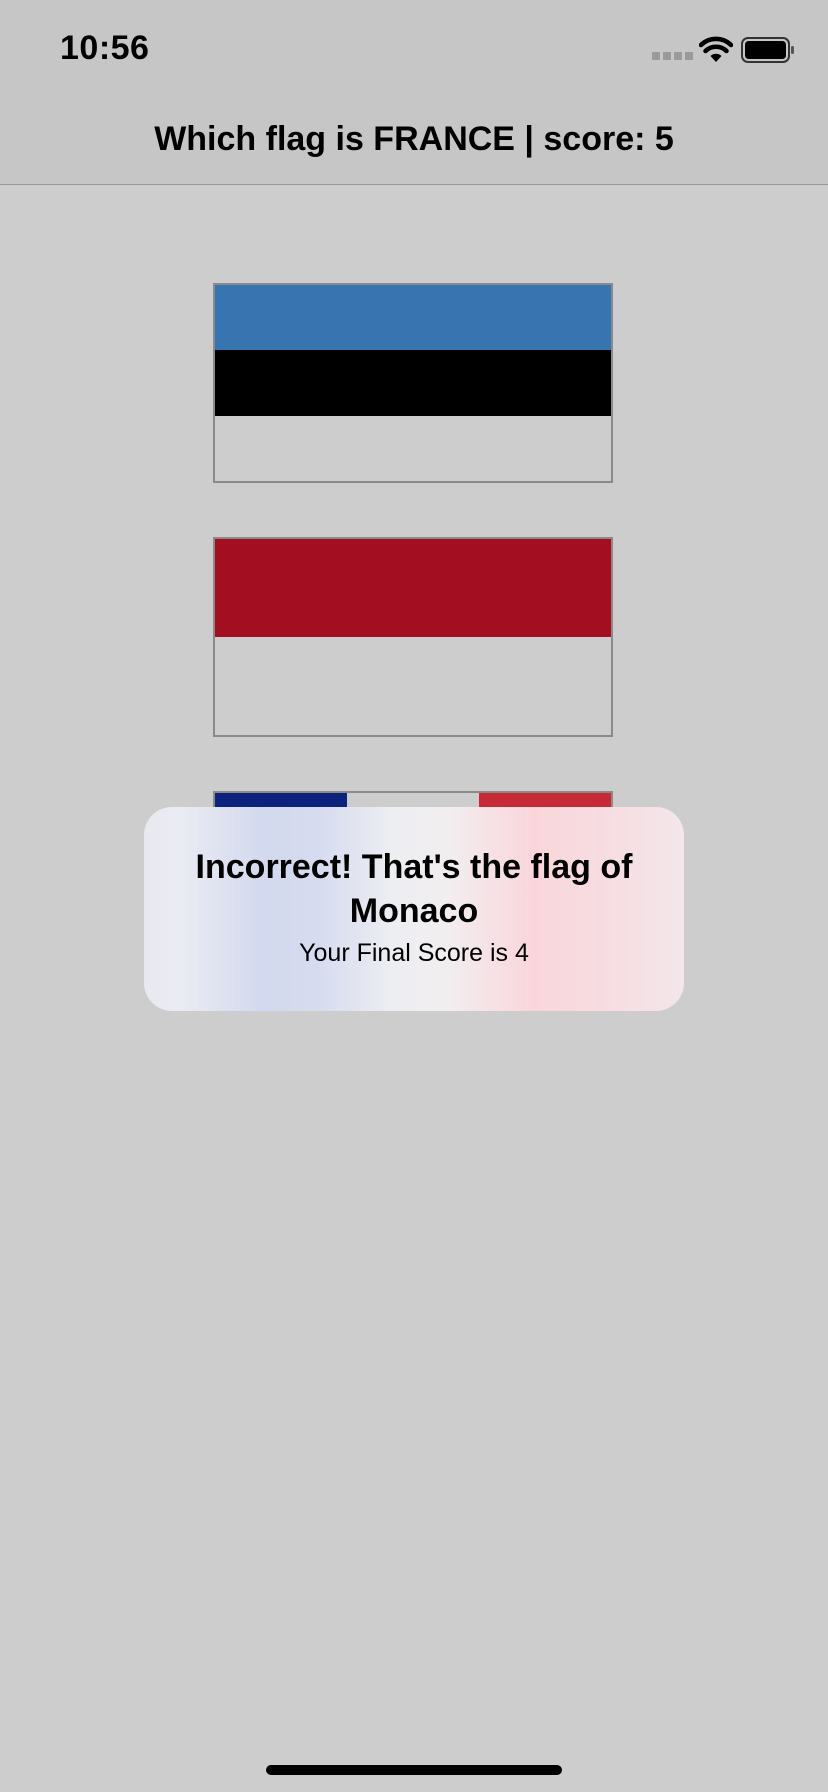 The image size is (828, 1792). I want to click on status-time: 10:56, so click(105, 48).